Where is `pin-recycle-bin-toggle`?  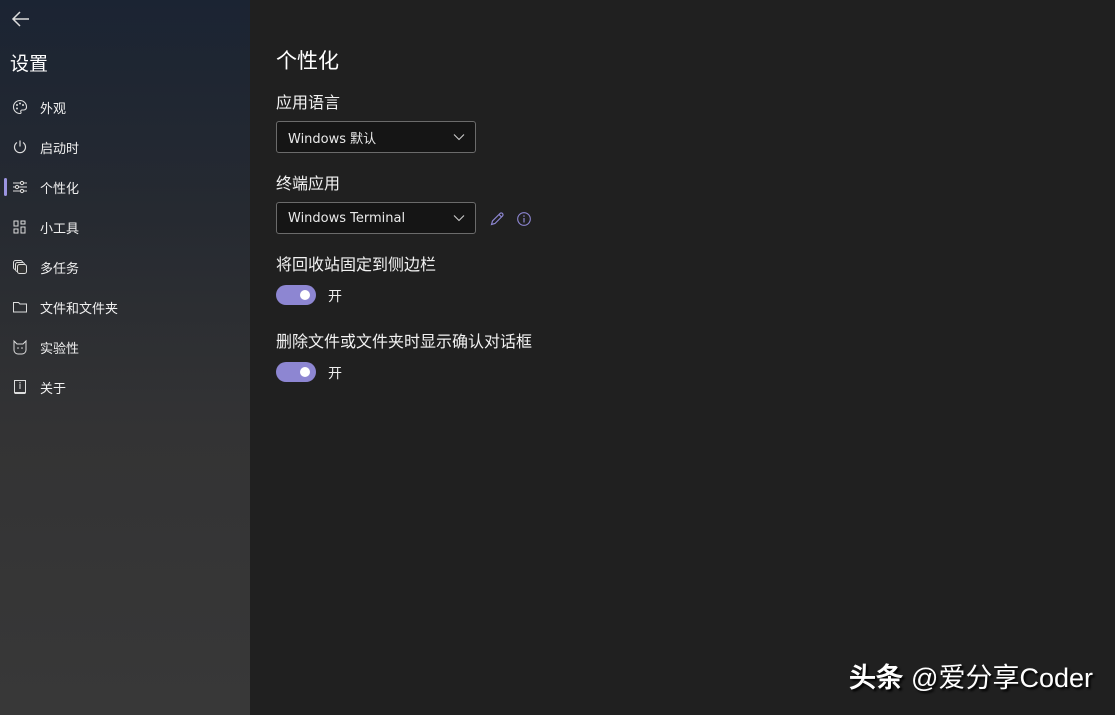 pin-recycle-bin-toggle is located at coordinates (296, 295).